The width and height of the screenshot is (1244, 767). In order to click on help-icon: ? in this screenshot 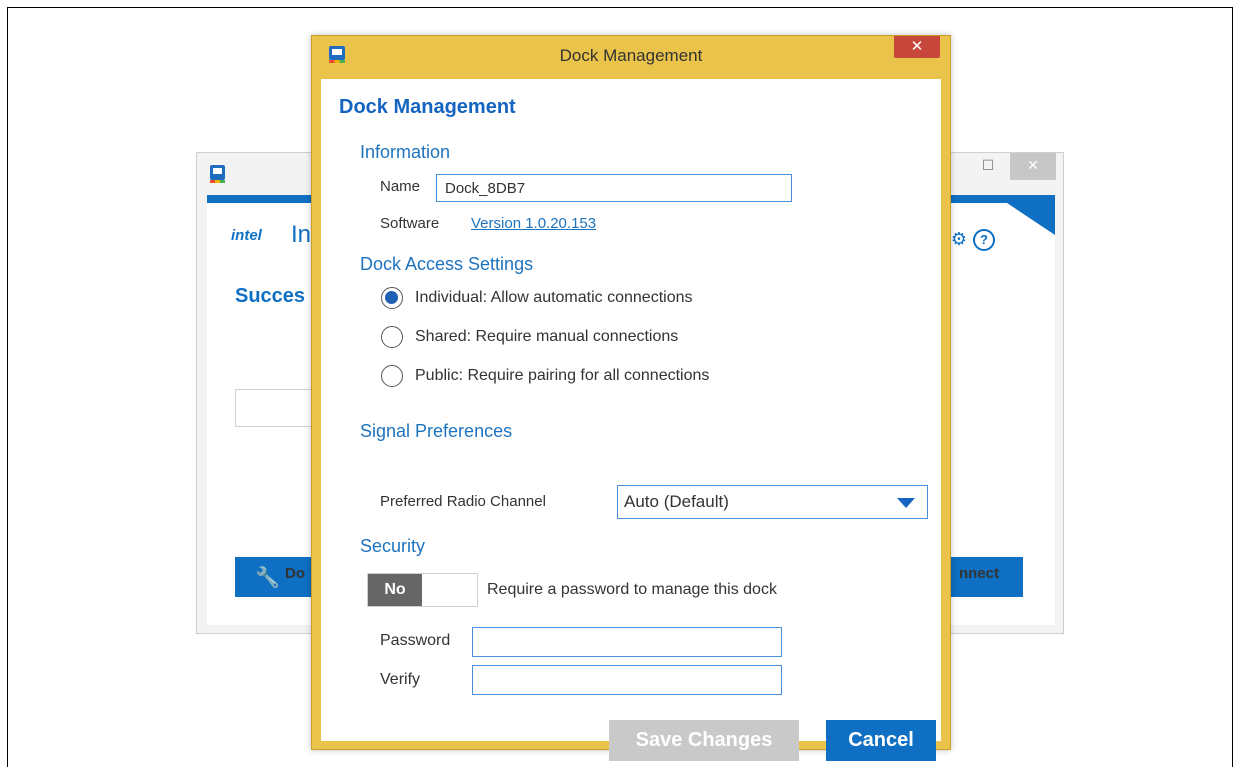, I will do `click(984, 240)`.